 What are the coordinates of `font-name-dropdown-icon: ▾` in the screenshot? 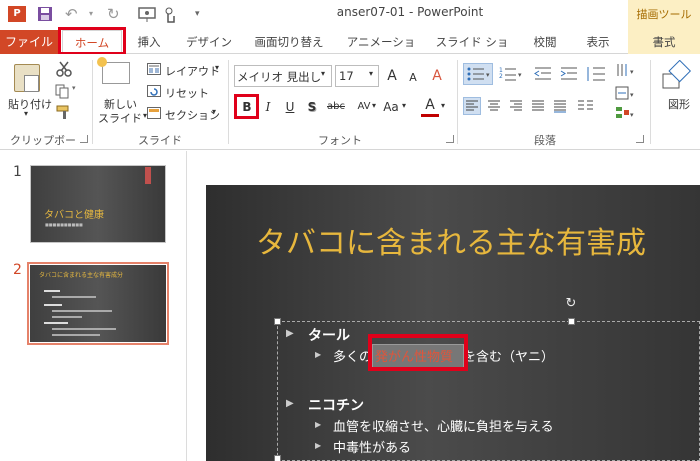 It's located at (323, 73).